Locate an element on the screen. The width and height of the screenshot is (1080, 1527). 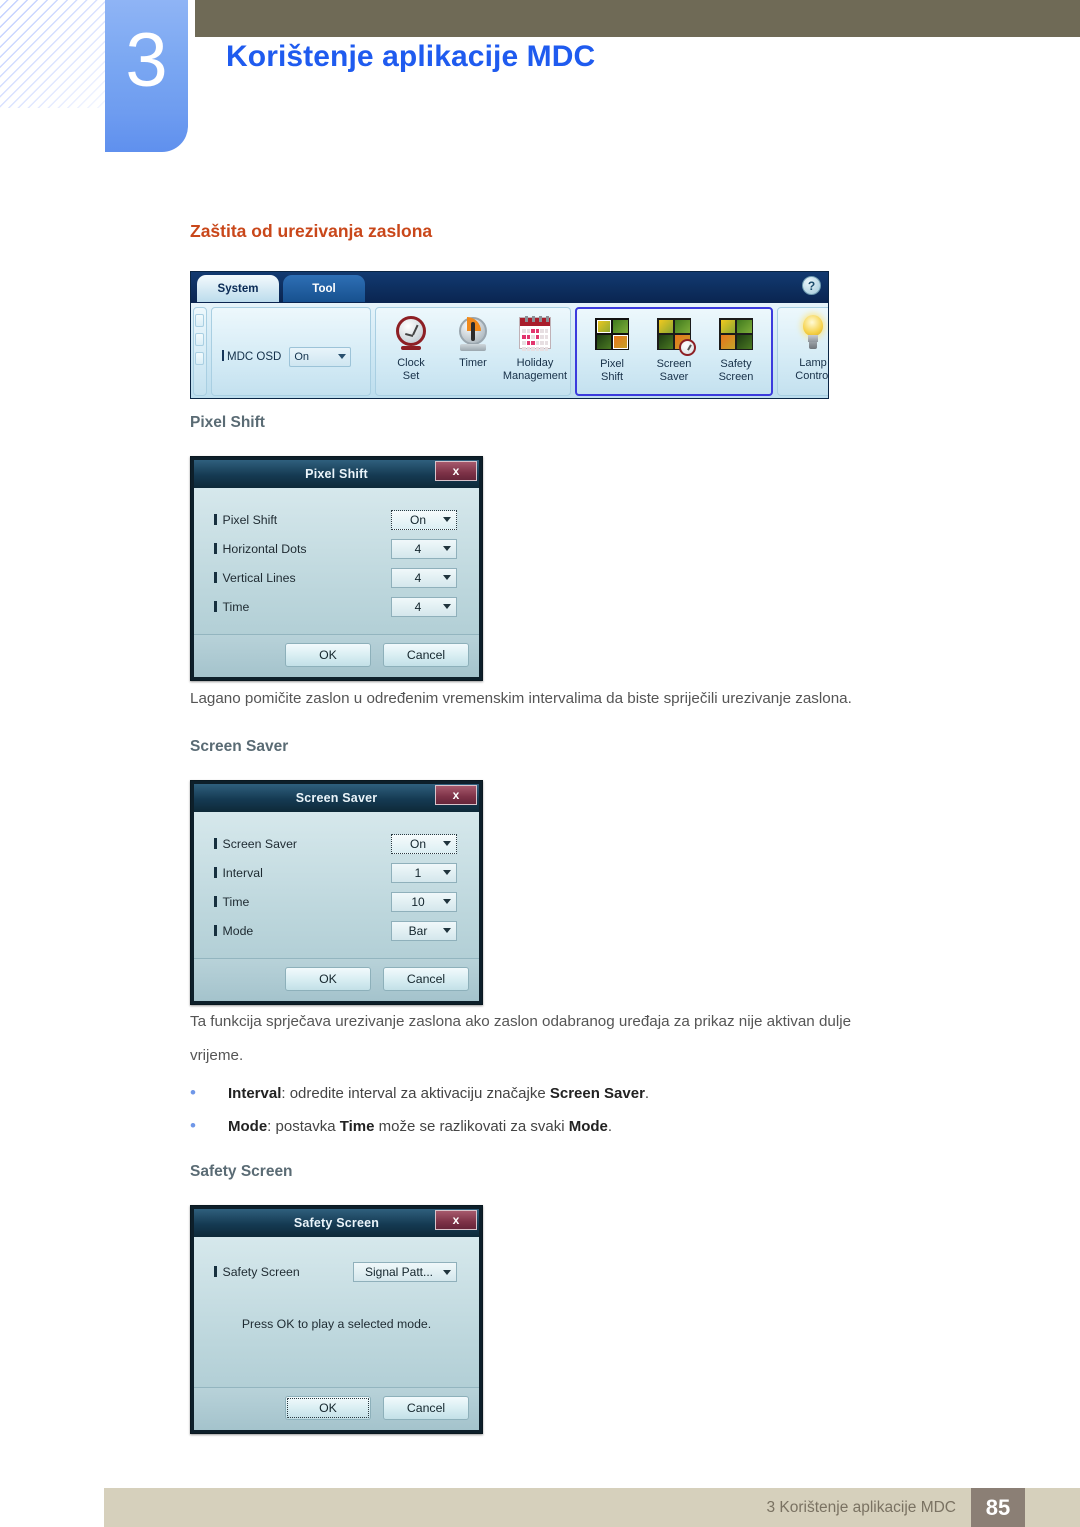
pixel-shift-icon is located at coordinates (612, 335).